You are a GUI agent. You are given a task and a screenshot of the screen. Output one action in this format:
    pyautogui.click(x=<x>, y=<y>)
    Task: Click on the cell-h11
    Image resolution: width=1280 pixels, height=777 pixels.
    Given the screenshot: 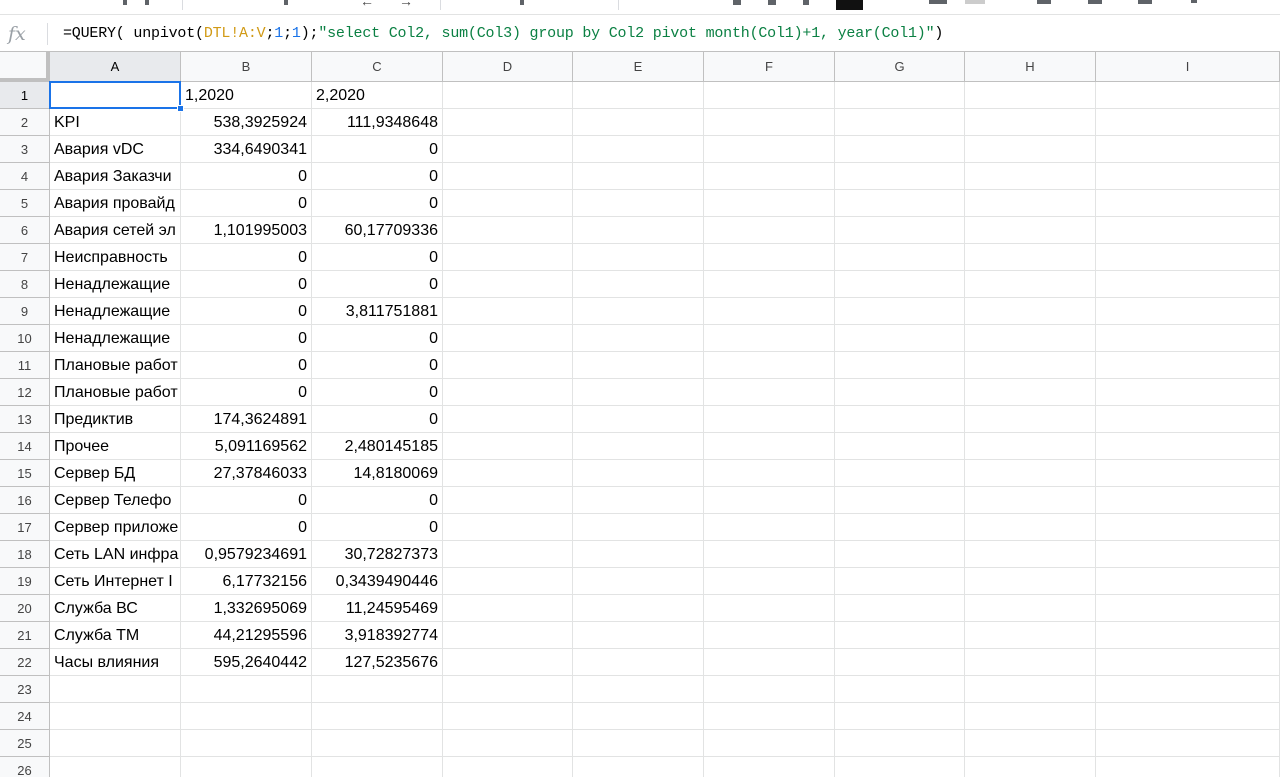 What is the action you would take?
    pyautogui.click(x=1030, y=365)
    